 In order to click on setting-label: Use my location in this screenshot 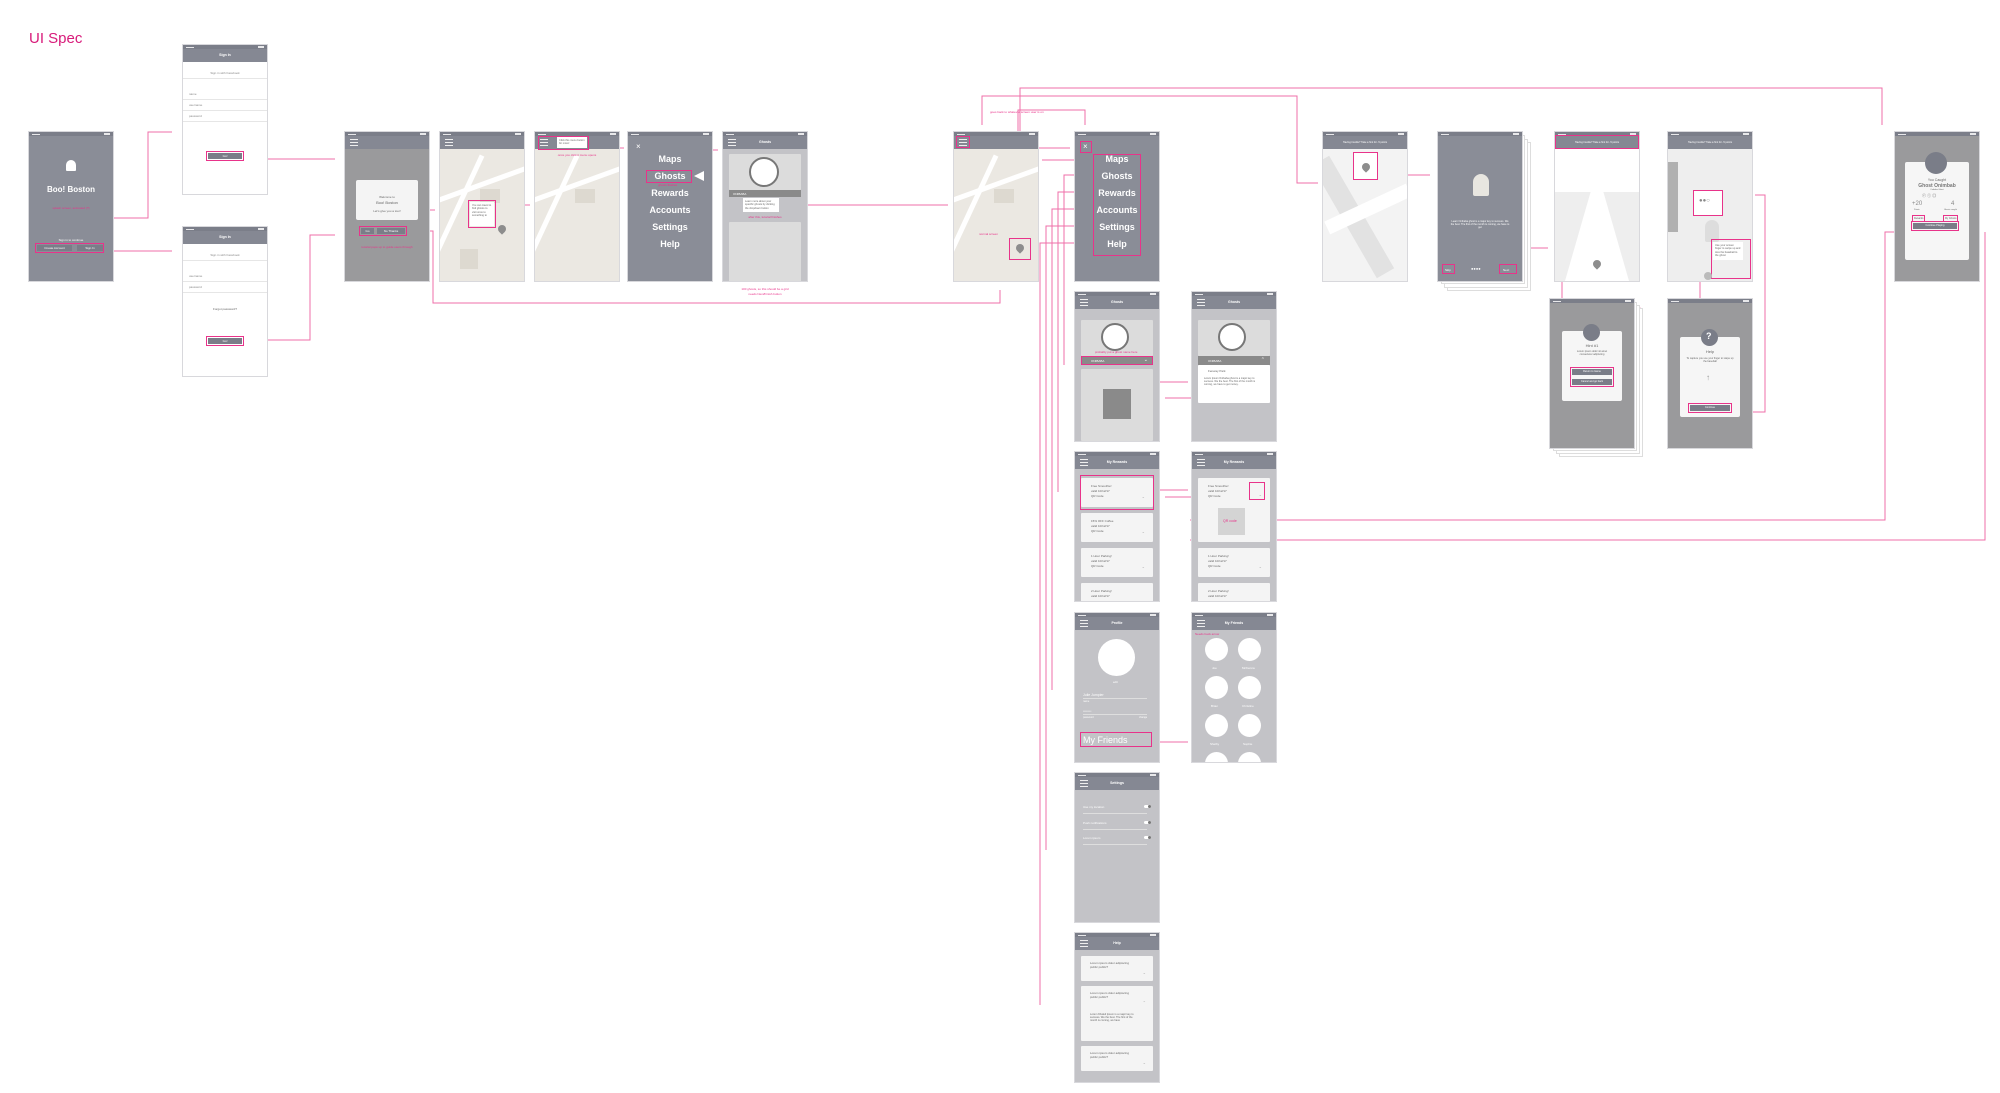, I will do `click(1094, 807)`.